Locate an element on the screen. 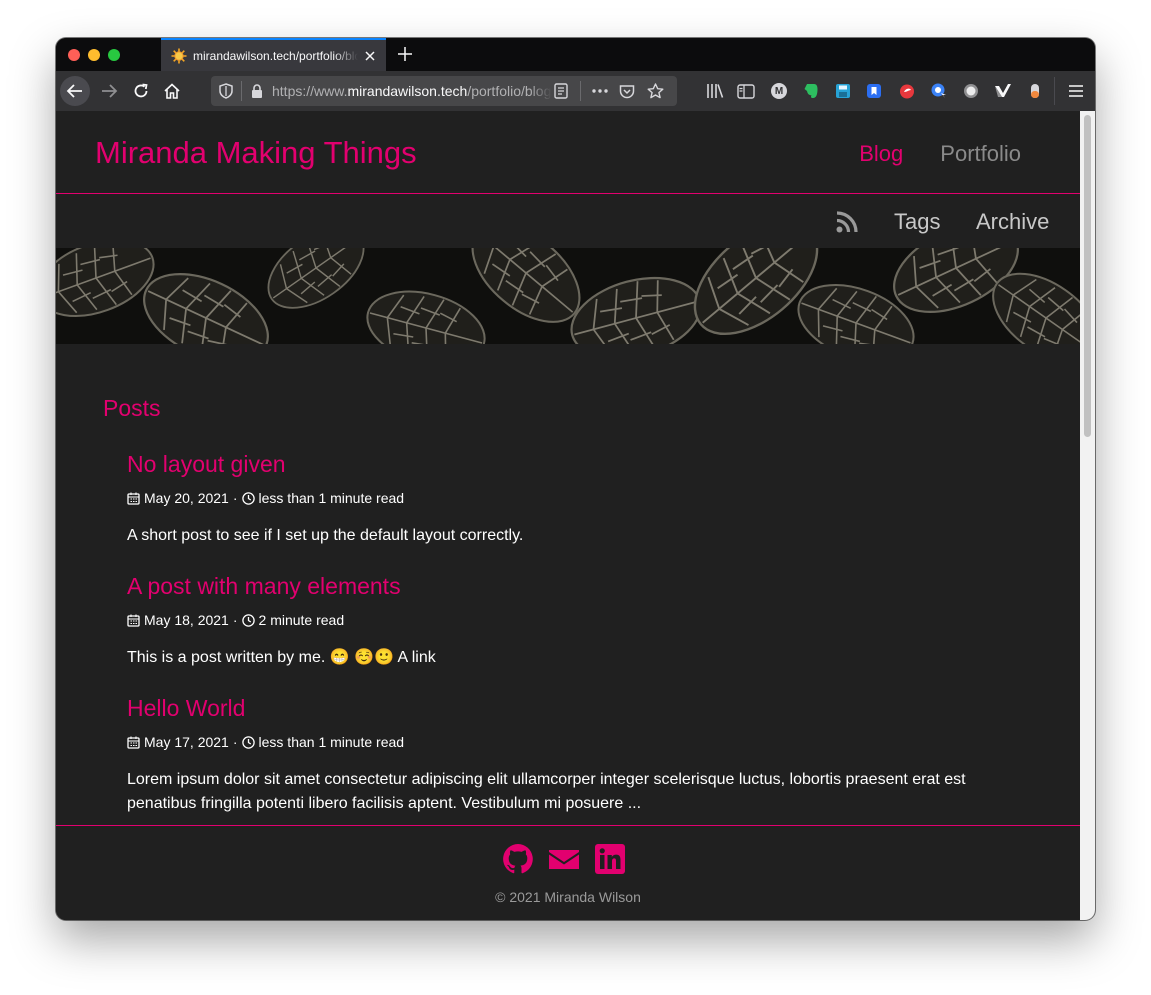 This screenshot has width=1151, height=995. checkmark-extension-icon is located at coordinates (1003, 91).